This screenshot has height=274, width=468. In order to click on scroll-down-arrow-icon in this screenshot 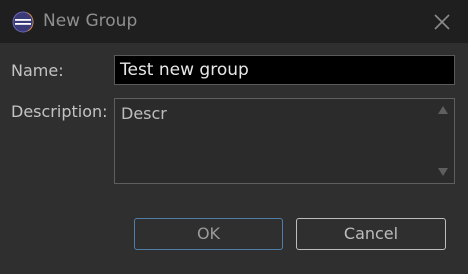, I will do `click(443, 172)`.